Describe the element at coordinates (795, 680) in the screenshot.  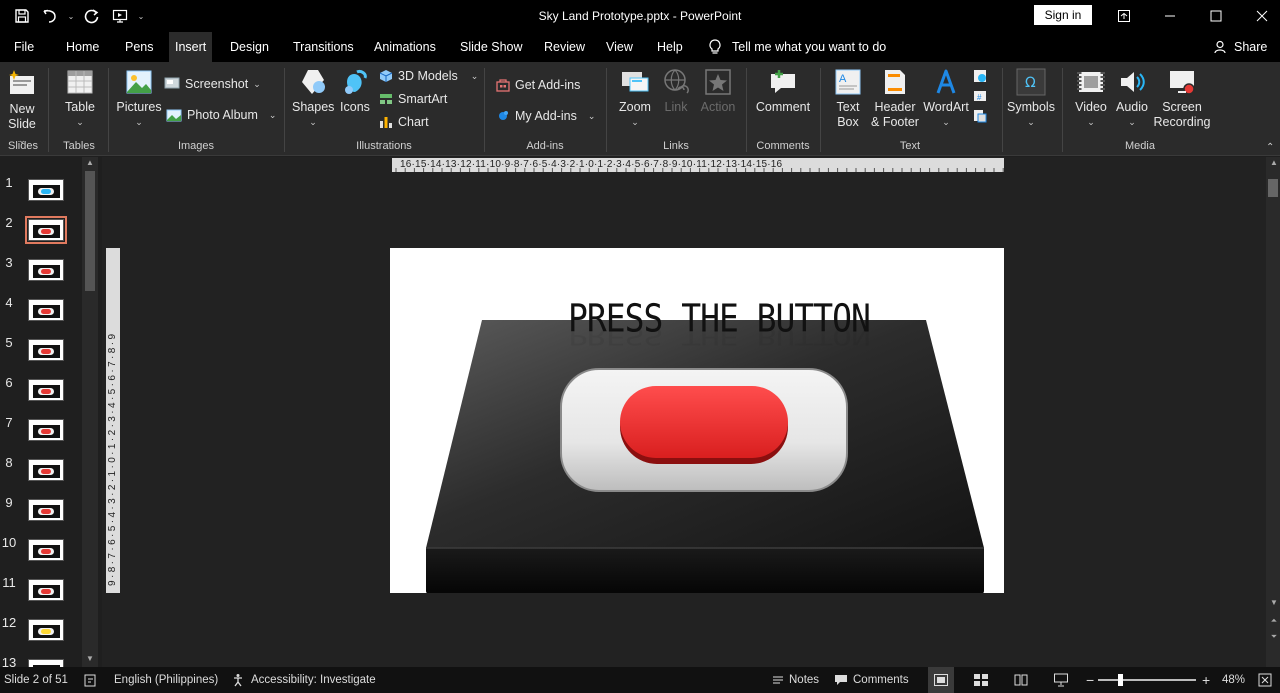
I see `notes-button: Notes` at that location.